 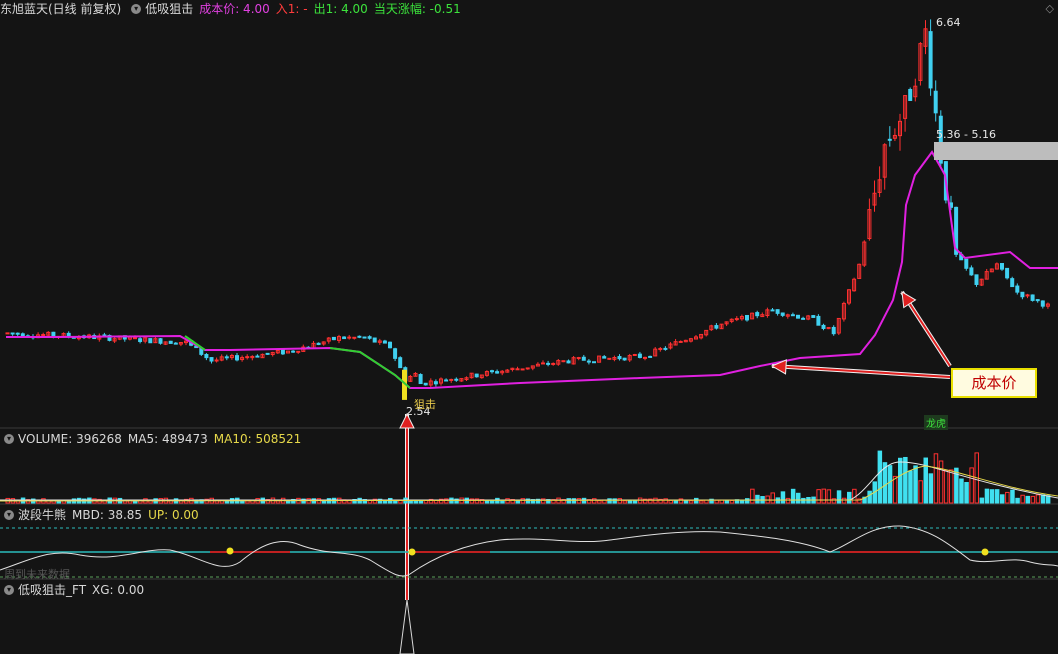 What do you see at coordinates (340, 9) in the screenshot?
I see `out-value: 出1: 4.00` at bounding box center [340, 9].